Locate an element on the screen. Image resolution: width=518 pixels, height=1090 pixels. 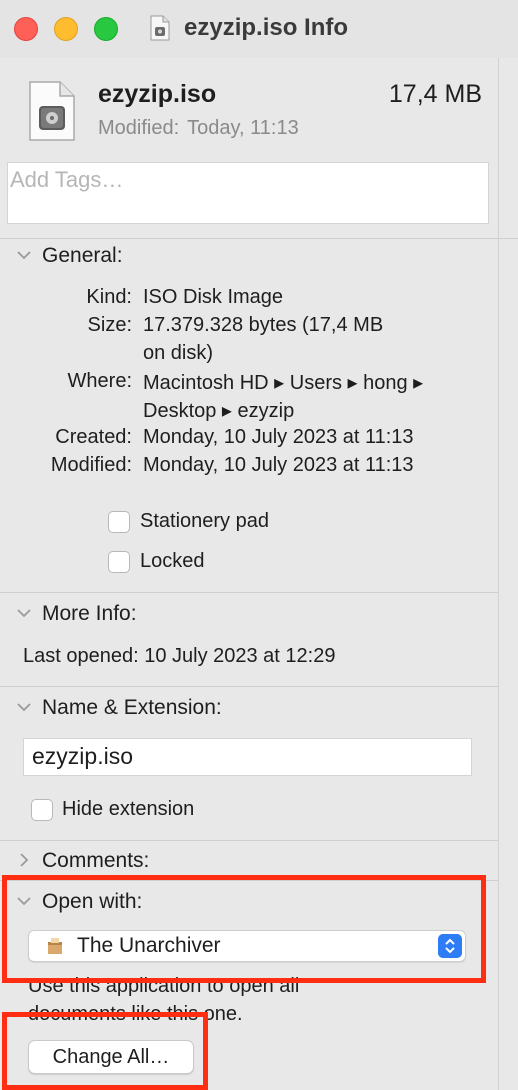
stationery-pad-checkbox is located at coordinates (119, 522).